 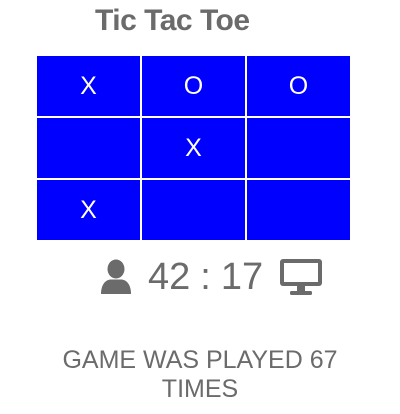 I want to click on user-icon, so click(x=116, y=277).